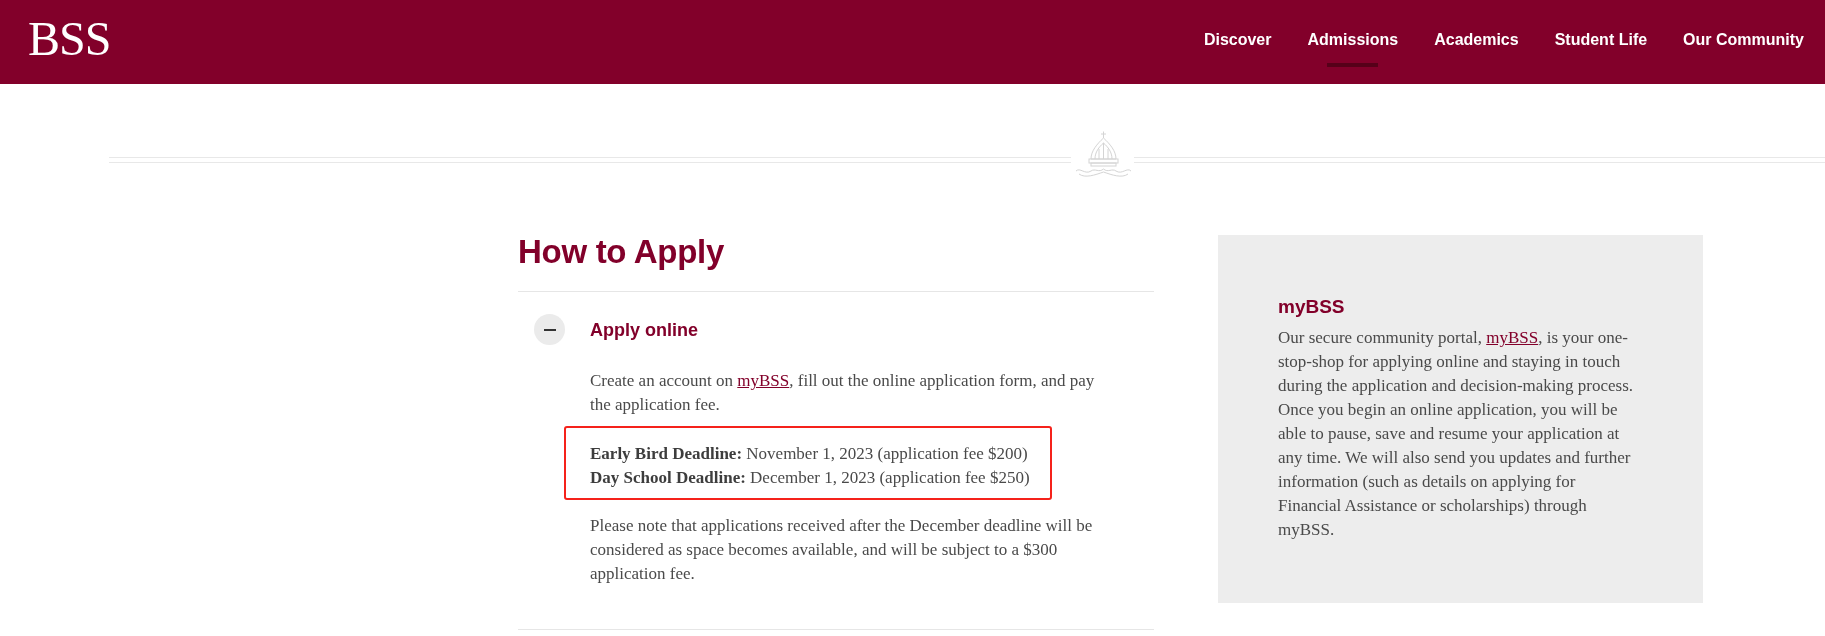  Describe the element at coordinates (809, 454) in the screenshot. I see `deadline-text: Early Bird Deadline: November 1, 2023 (application fee $200)` at that location.